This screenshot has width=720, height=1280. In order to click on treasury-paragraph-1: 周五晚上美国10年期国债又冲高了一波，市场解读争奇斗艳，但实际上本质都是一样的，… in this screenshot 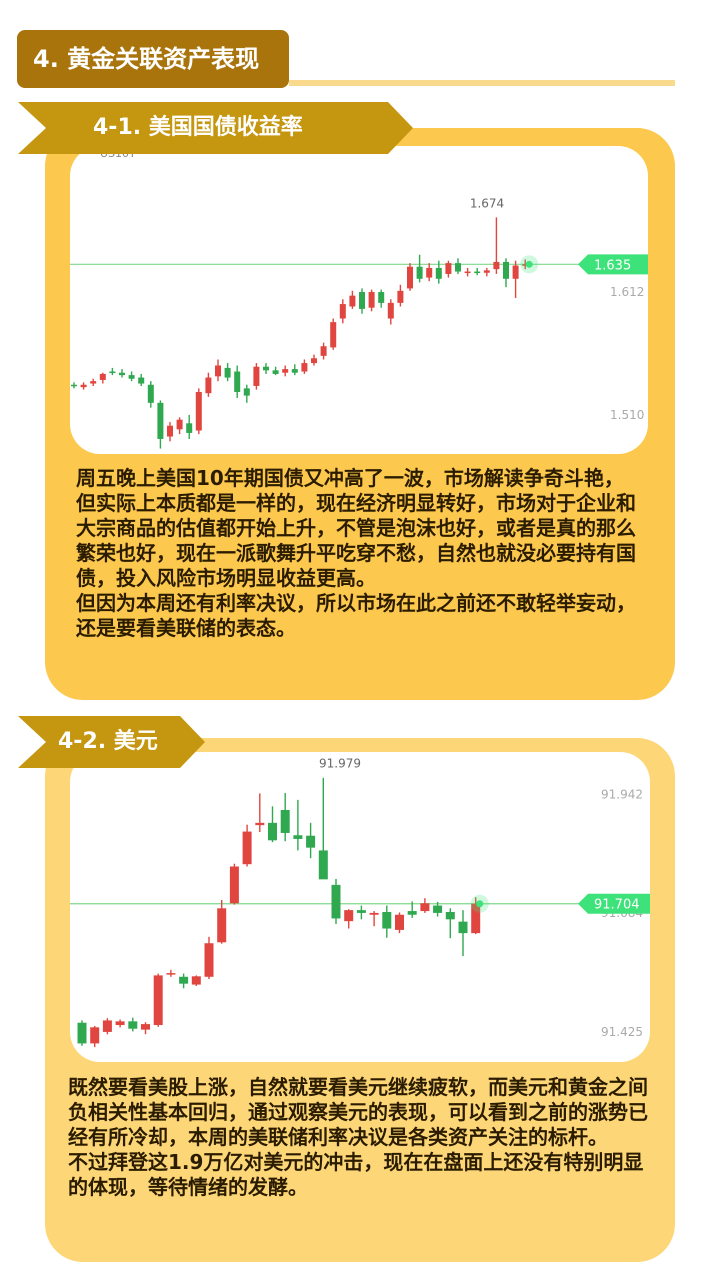, I will do `click(356, 528)`.